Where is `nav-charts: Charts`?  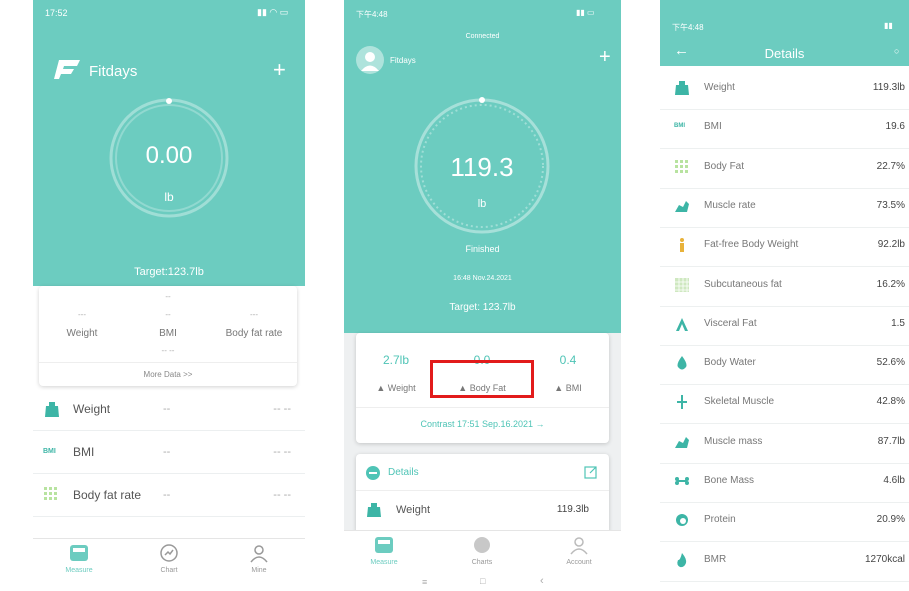 nav-charts: Charts is located at coordinates (482, 550).